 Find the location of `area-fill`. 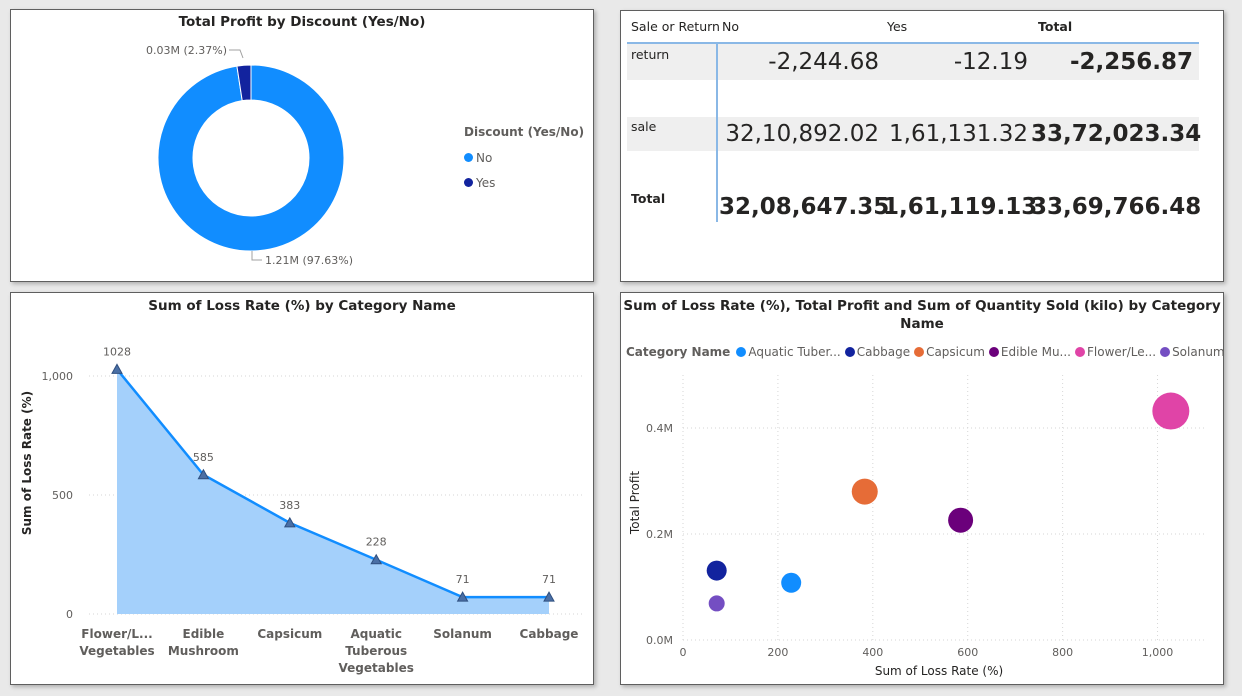

area-fill is located at coordinates (333, 491).